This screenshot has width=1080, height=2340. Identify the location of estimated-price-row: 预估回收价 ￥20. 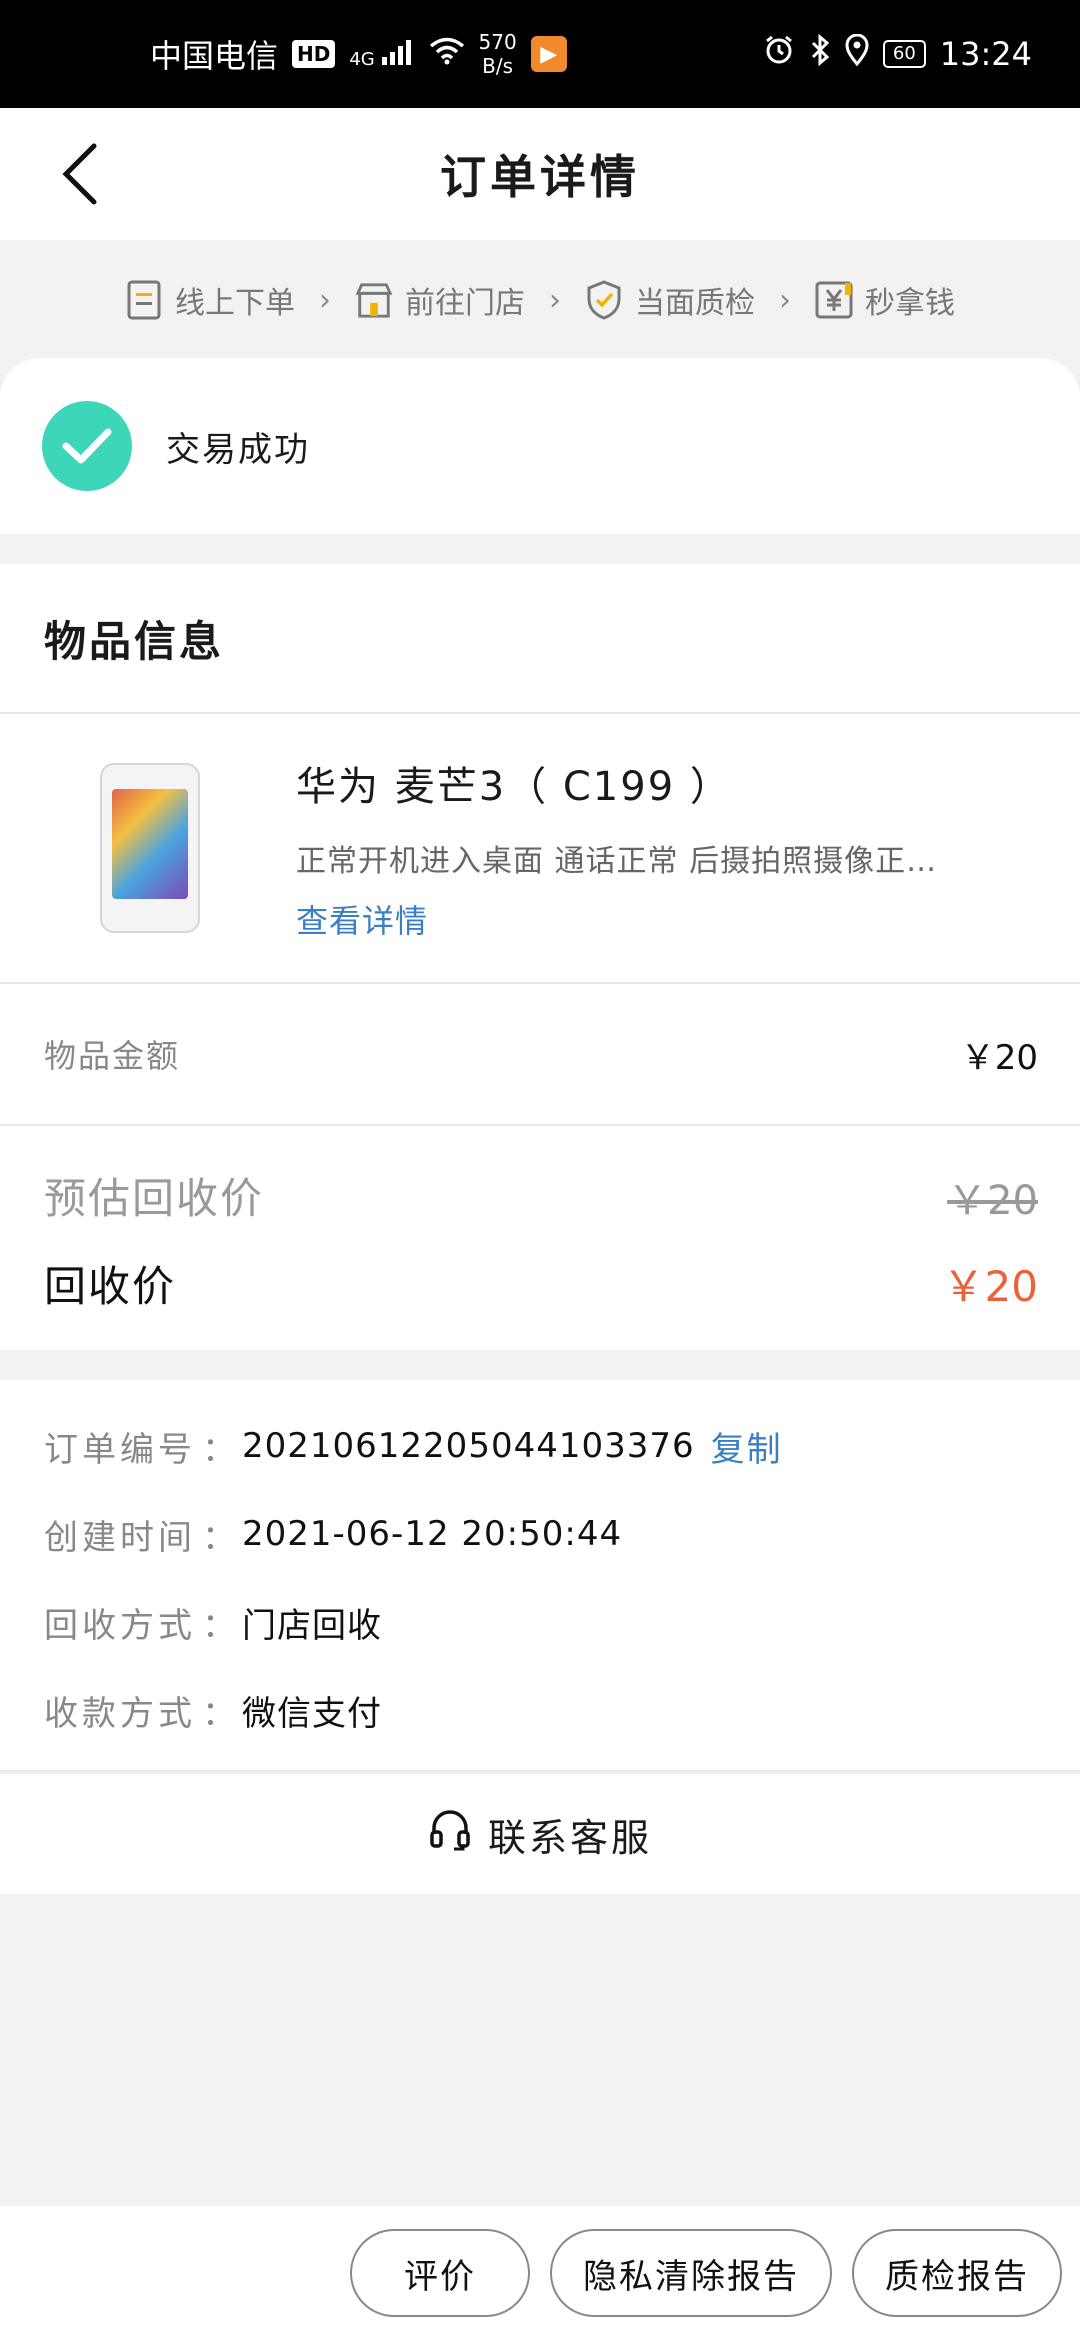
(540, 1182).